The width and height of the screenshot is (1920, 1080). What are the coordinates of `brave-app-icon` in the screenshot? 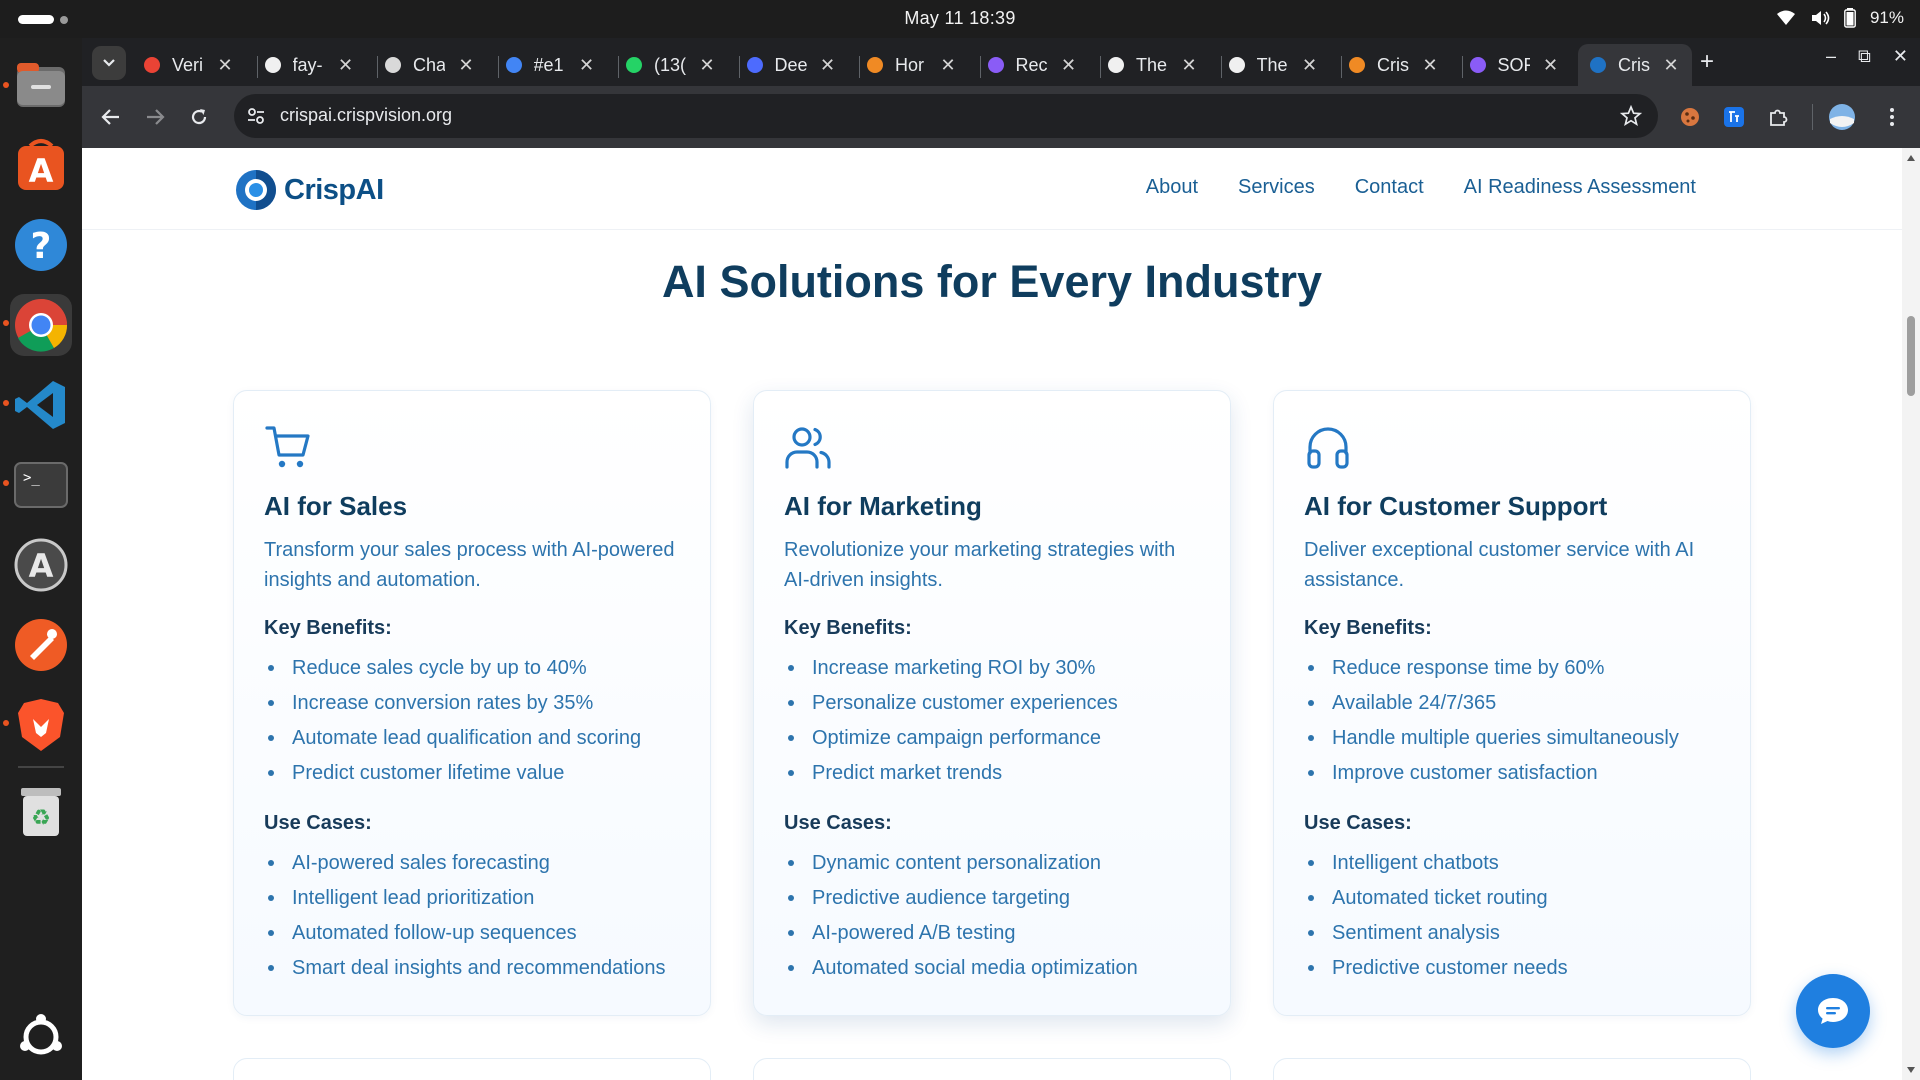 It's located at (41, 725).